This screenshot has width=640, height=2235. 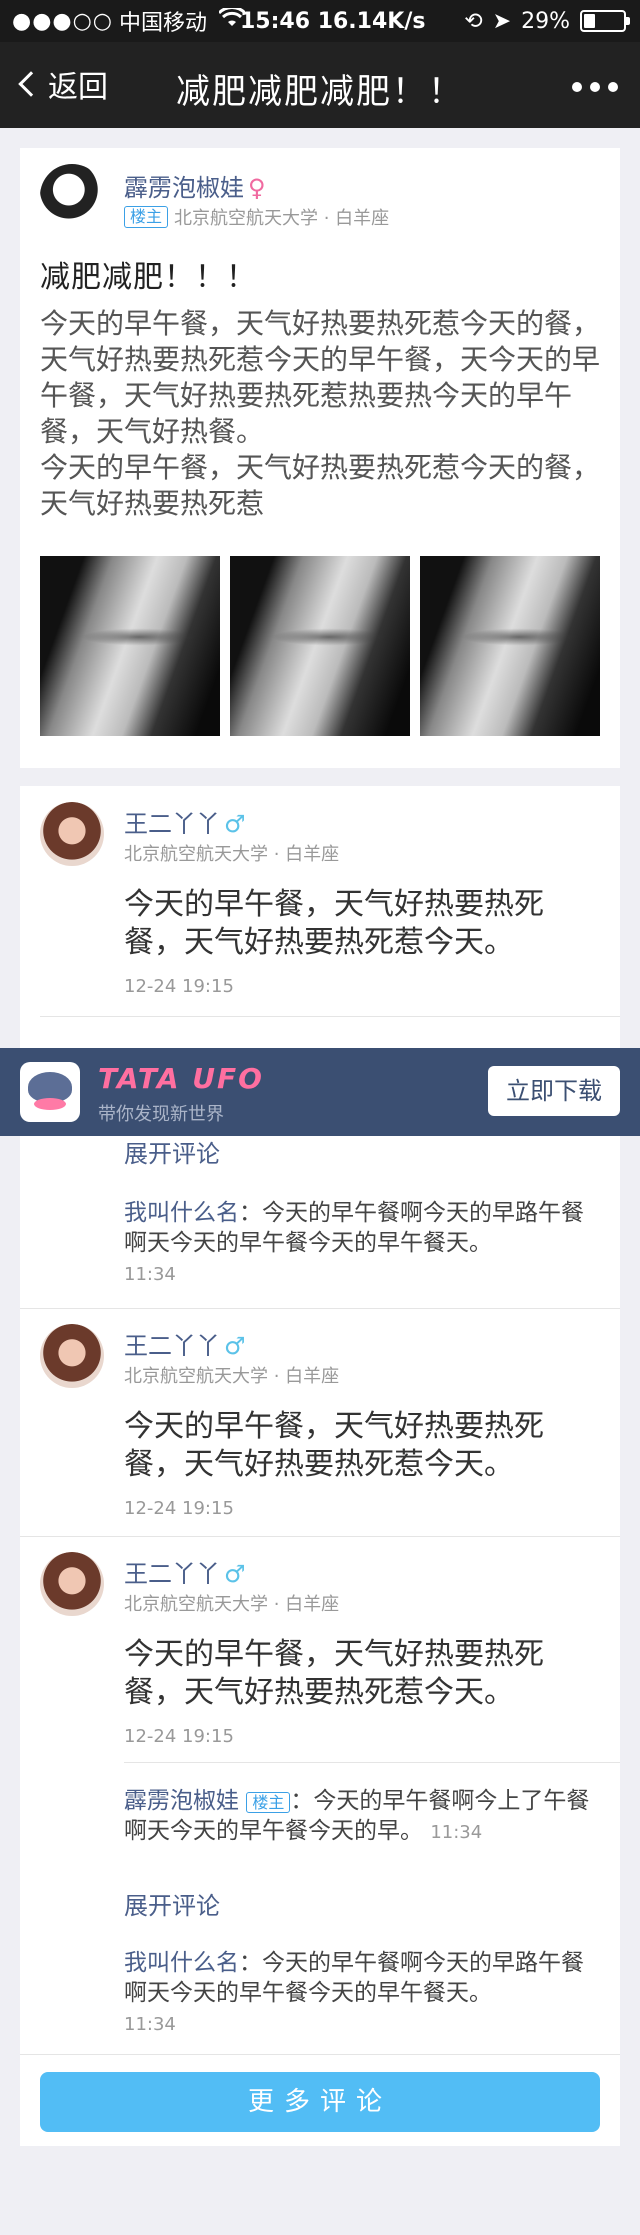 What do you see at coordinates (333, 21) in the screenshot?
I see `status-time: 15:46 16.14K/s` at bounding box center [333, 21].